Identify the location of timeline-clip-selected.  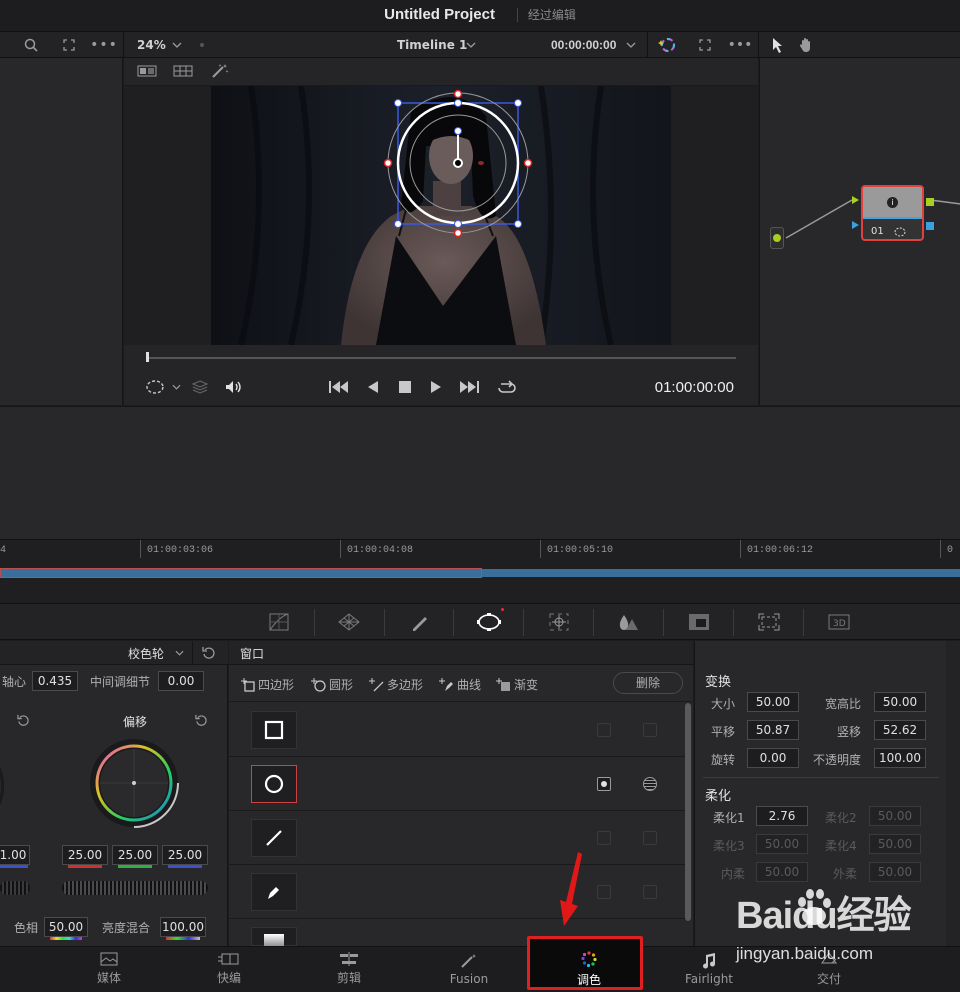
(241, 573).